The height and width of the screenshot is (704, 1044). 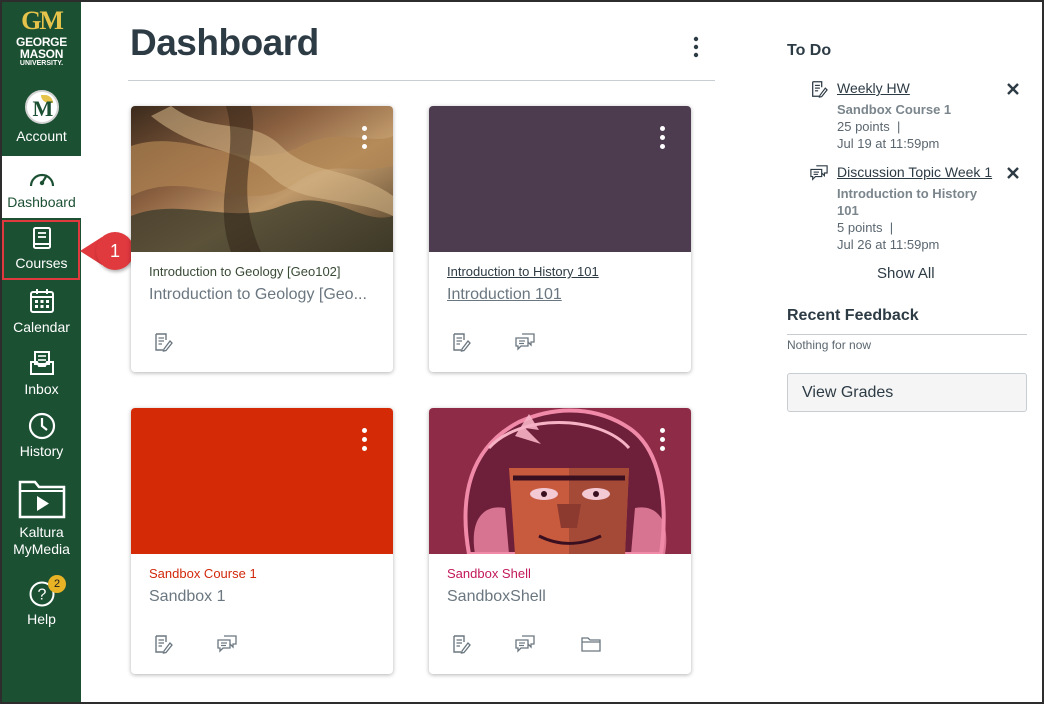 I want to click on nav-kaltura-label: Kaltura MyMedia, so click(x=41, y=540).